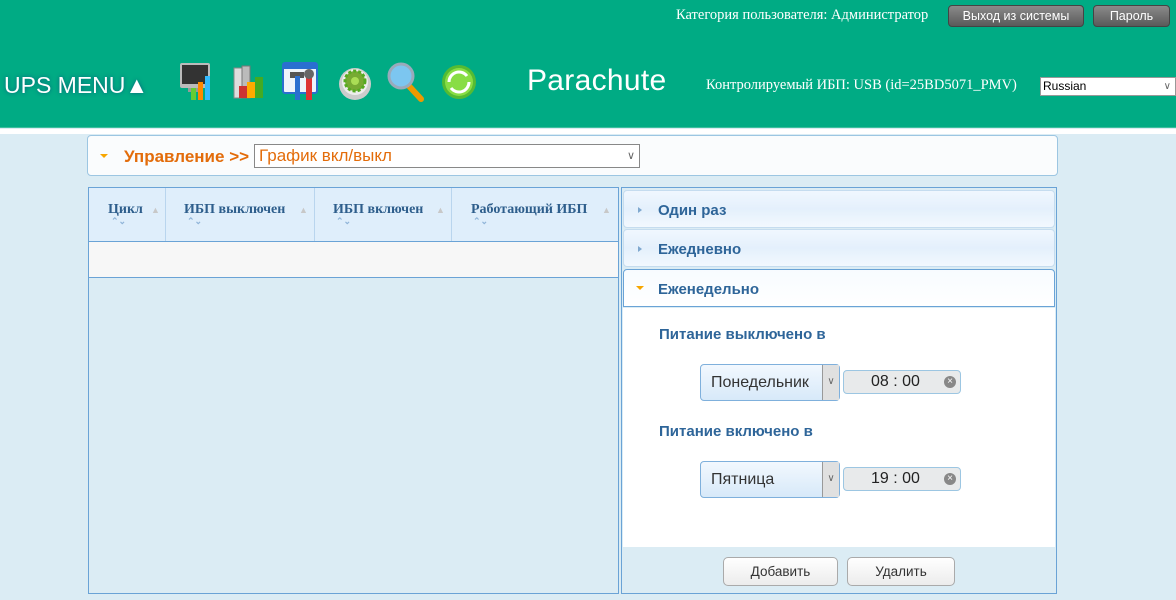 Image resolution: width=1176 pixels, height=600 pixels. What do you see at coordinates (588, 131) in the screenshot?
I see `header-divider` at bounding box center [588, 131].